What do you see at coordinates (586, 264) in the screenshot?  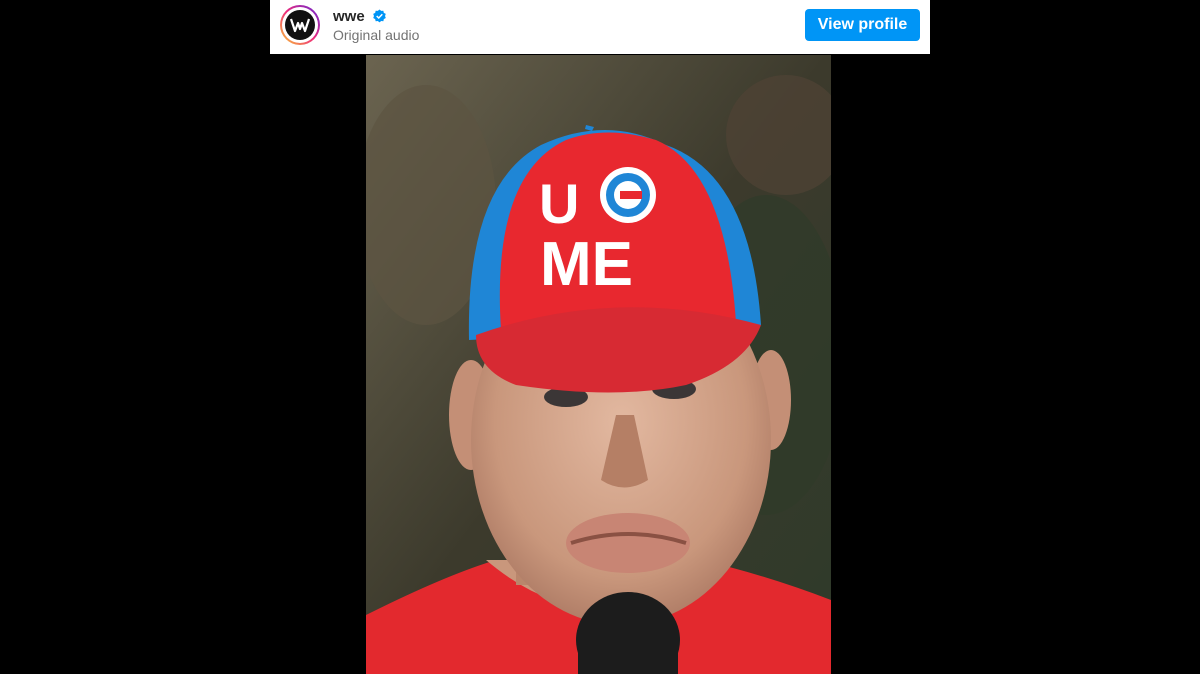 I see `cap-text-me: ME` at bounding box center [586, 264].